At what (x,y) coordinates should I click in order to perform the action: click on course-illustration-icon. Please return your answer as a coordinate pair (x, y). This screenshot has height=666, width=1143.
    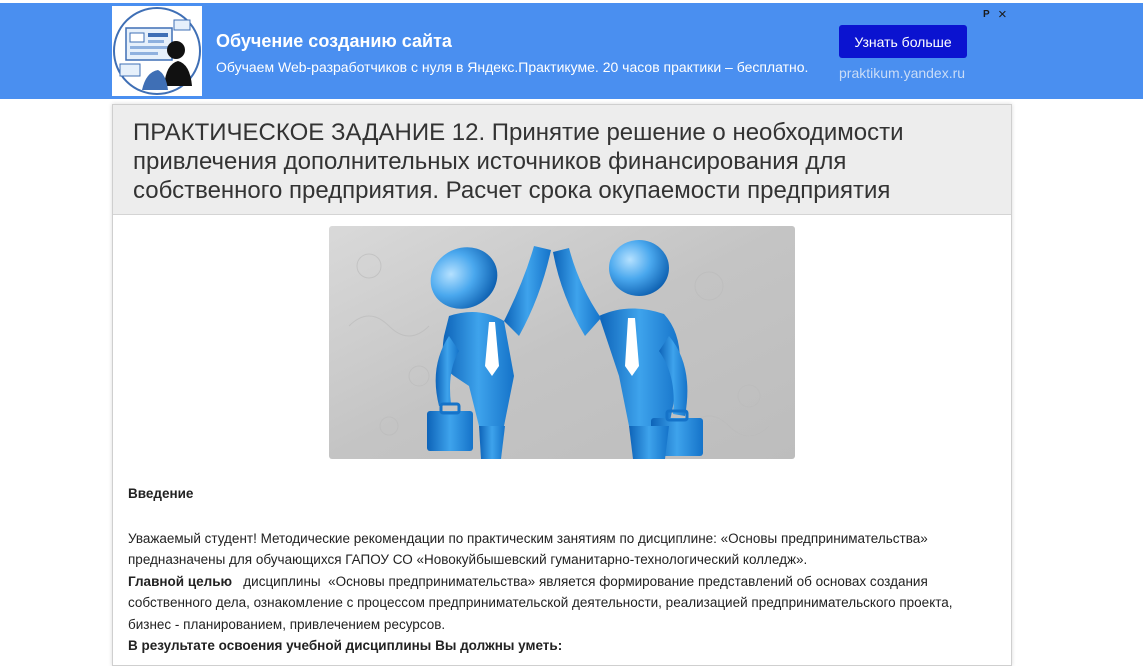
    Looking at the image, I should click on (157, 51).